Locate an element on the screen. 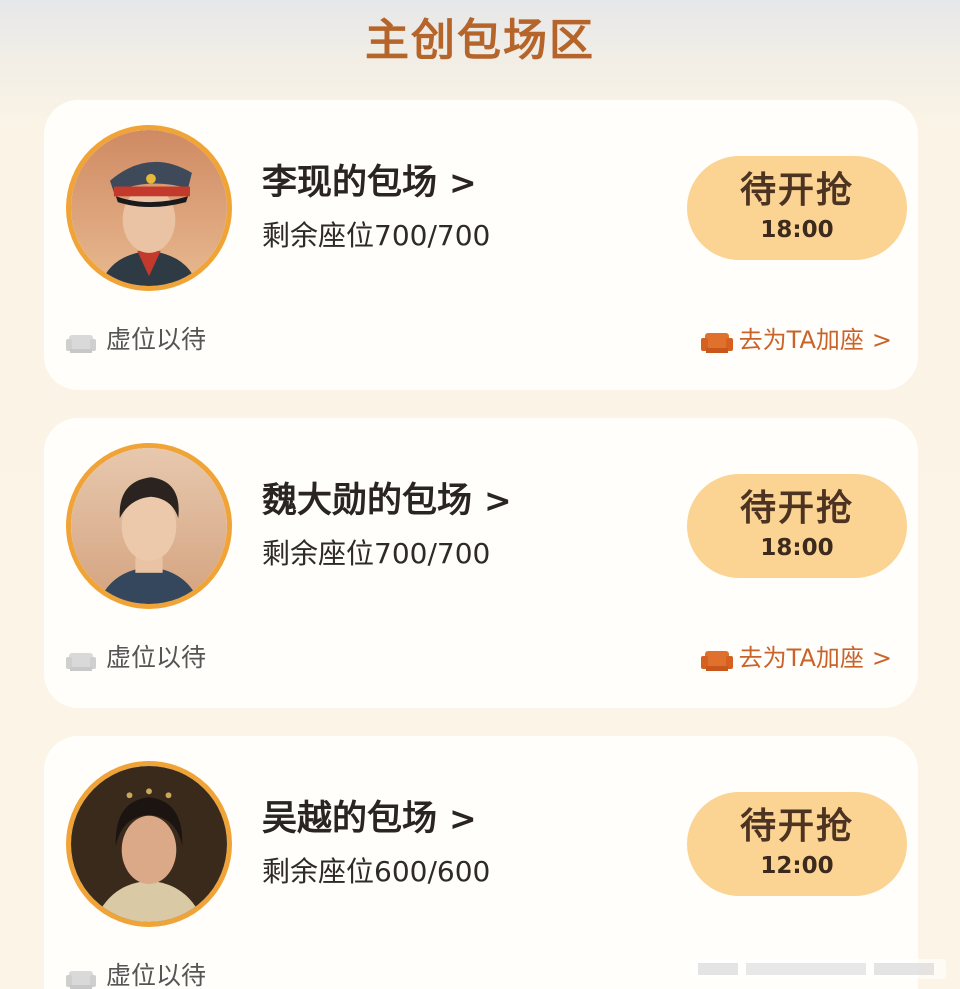 The width and height of the screenshot is (960, 989). screening-title: 魏大勋的包场 is located at coordinates (367, 501).